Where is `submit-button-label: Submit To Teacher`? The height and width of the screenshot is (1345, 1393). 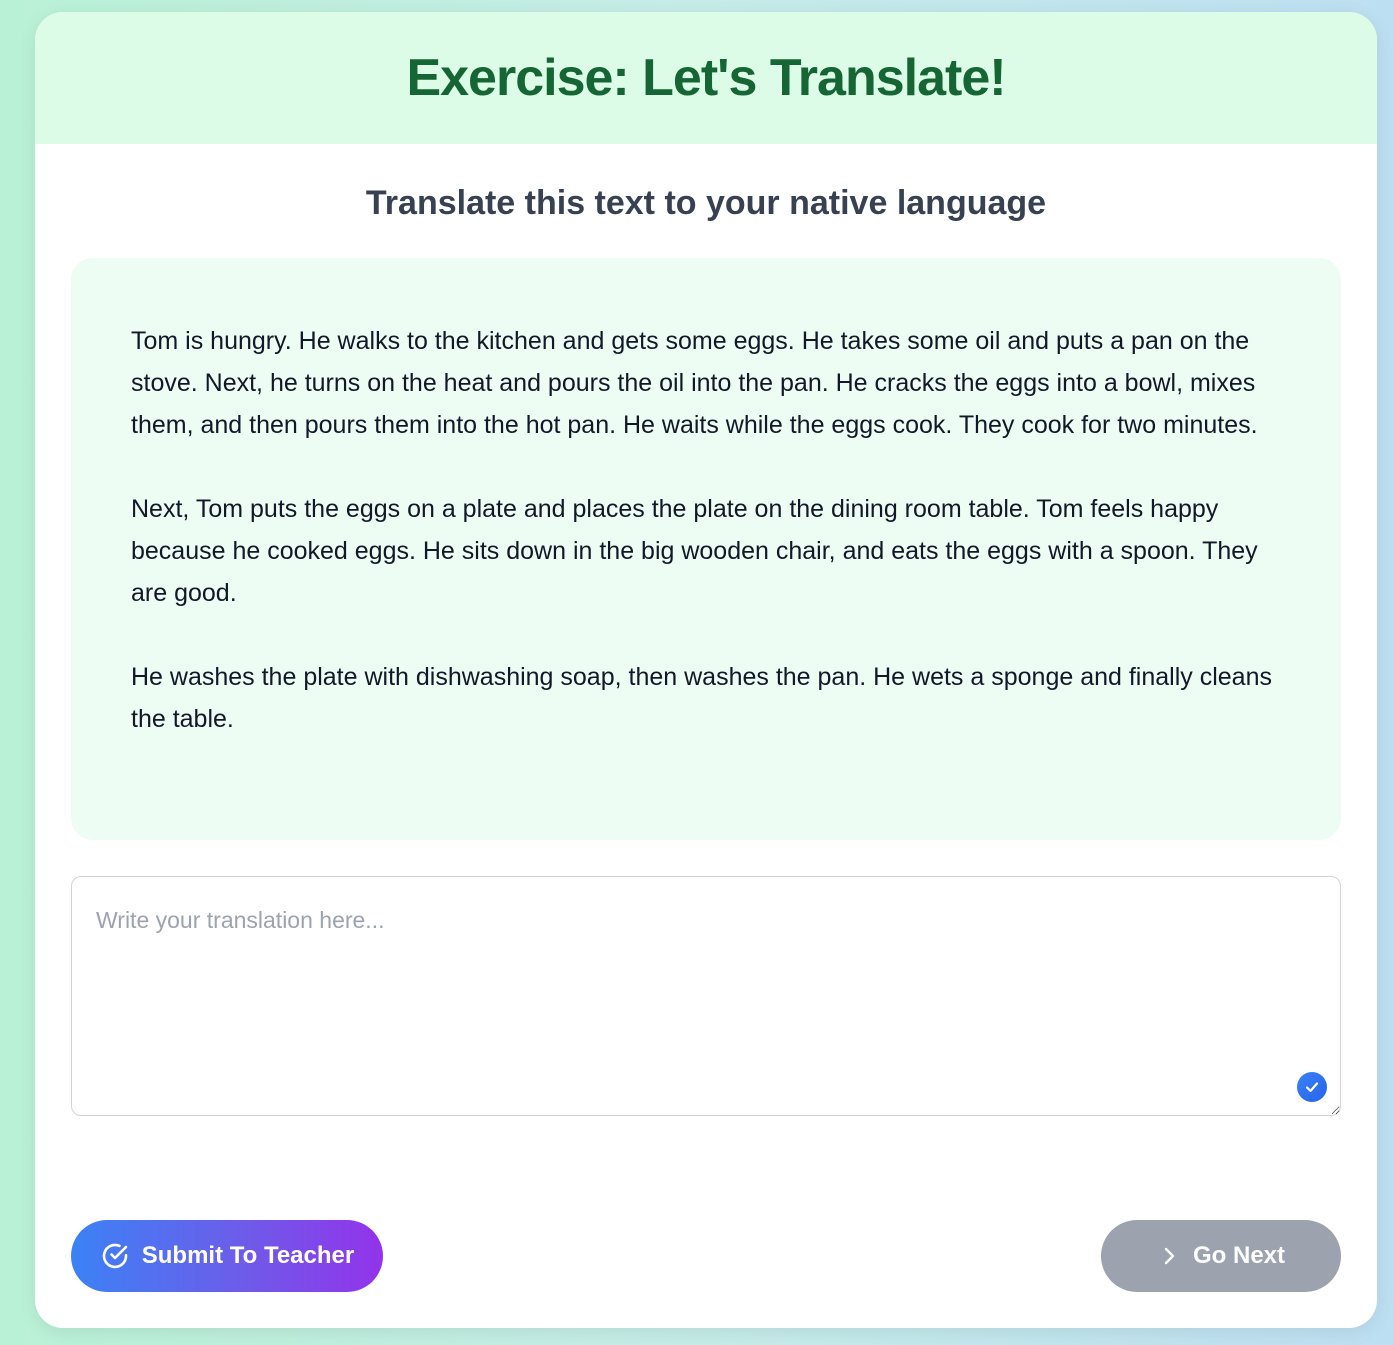 submit-button-label: Submit To Teacher is located at coordinates (248, 1255).